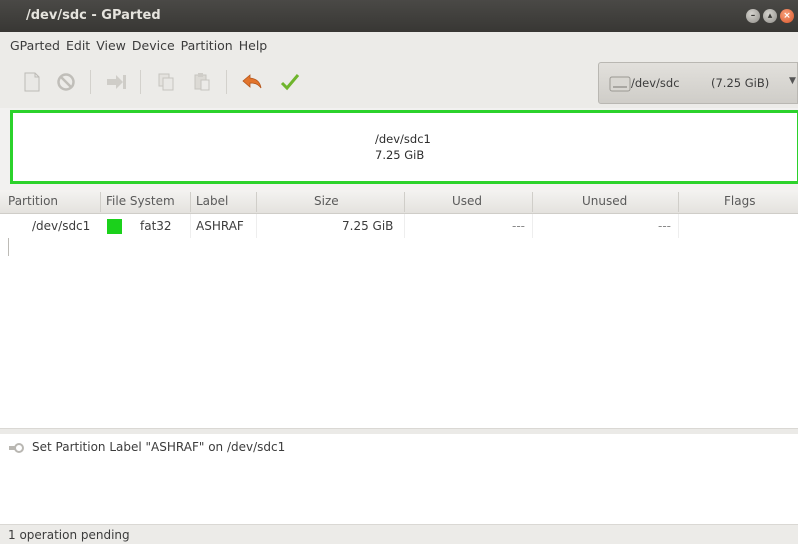 The height and width of the screenshot is (544, 798). What do you see at coordinates (739, 201) in the screenshot?
I see `column-header-flags: Flags` at bounding box center [739, 201].